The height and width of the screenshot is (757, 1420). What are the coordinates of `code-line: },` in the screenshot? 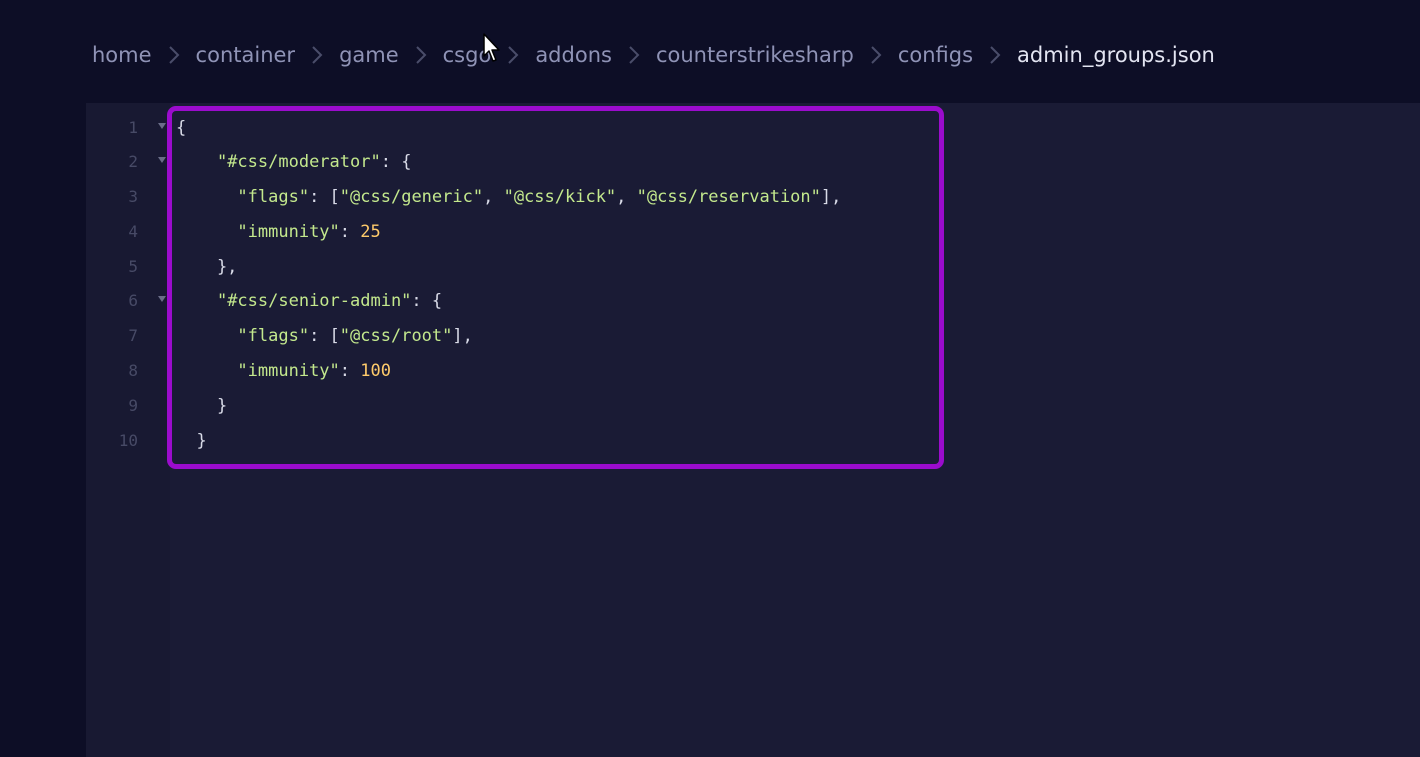 It's located at (206, 267).